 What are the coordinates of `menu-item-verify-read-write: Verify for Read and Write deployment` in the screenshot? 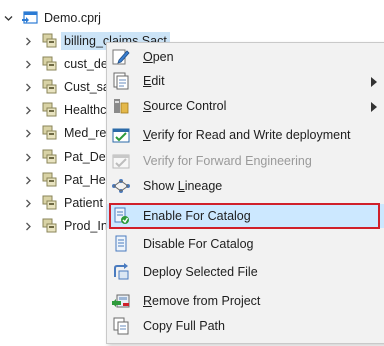 It's located at (245, 135).